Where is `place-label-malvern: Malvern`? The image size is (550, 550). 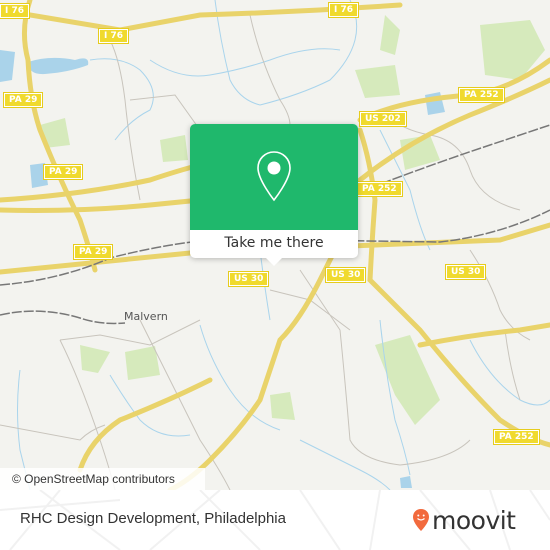 place-label-malvern: Malvern is located at coordinates (146, 316).